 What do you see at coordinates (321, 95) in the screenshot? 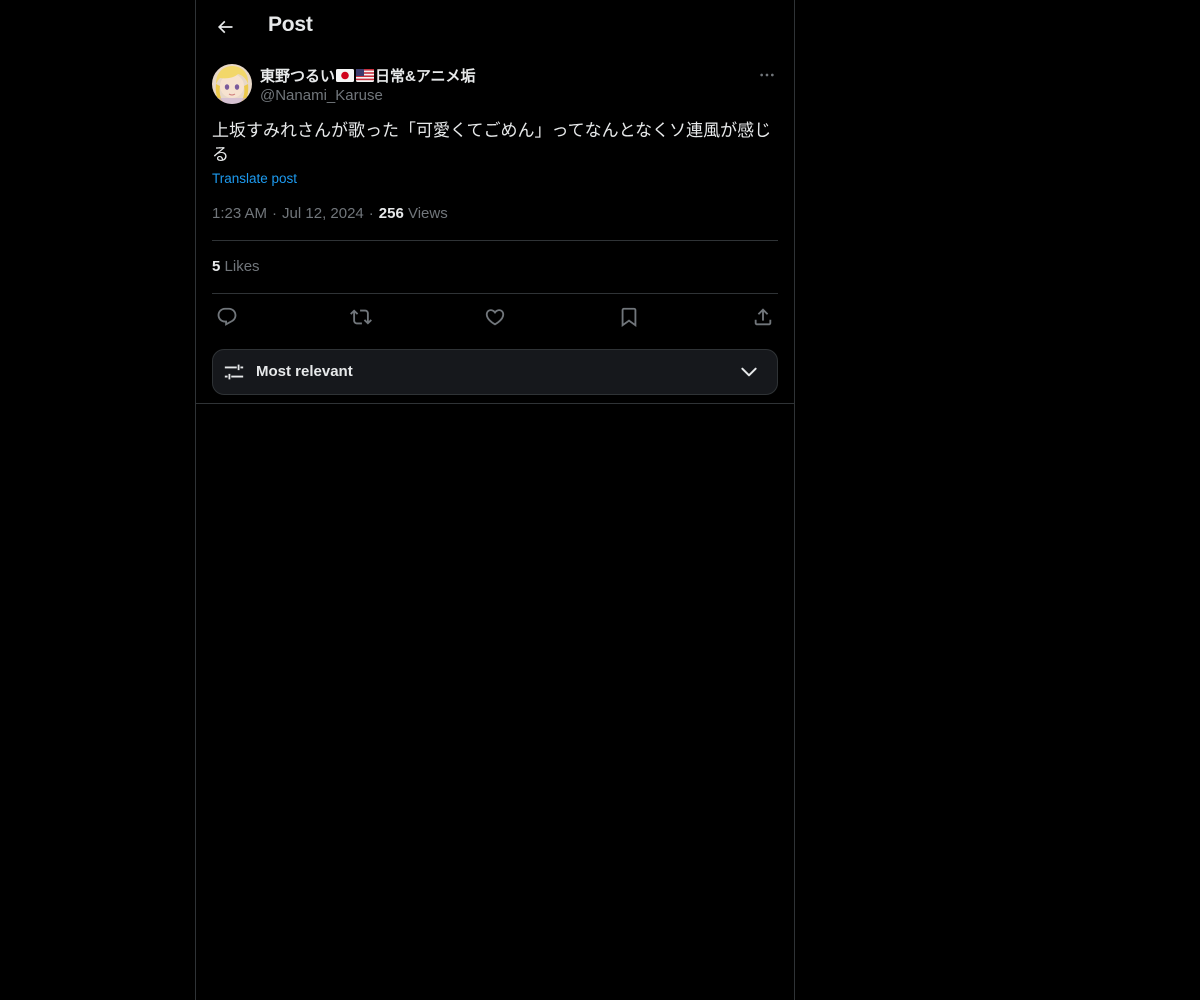
I see `author-handle: @Nanami_Karuse` at bounding box center [321, 95].